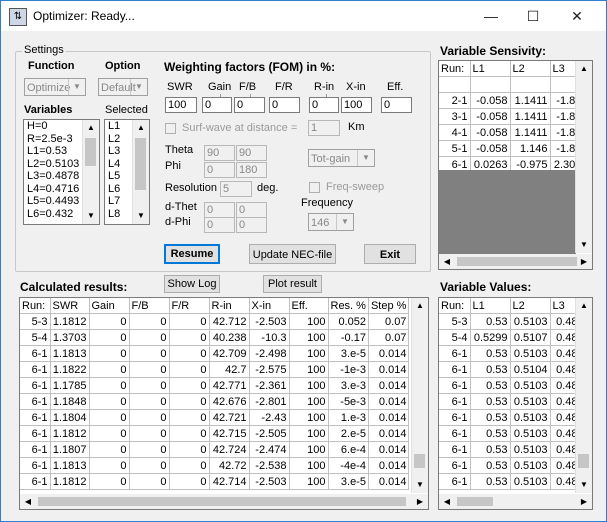 The image size is (607, 522). I want to click on dthet-input-2: 0, so click(251, 210).